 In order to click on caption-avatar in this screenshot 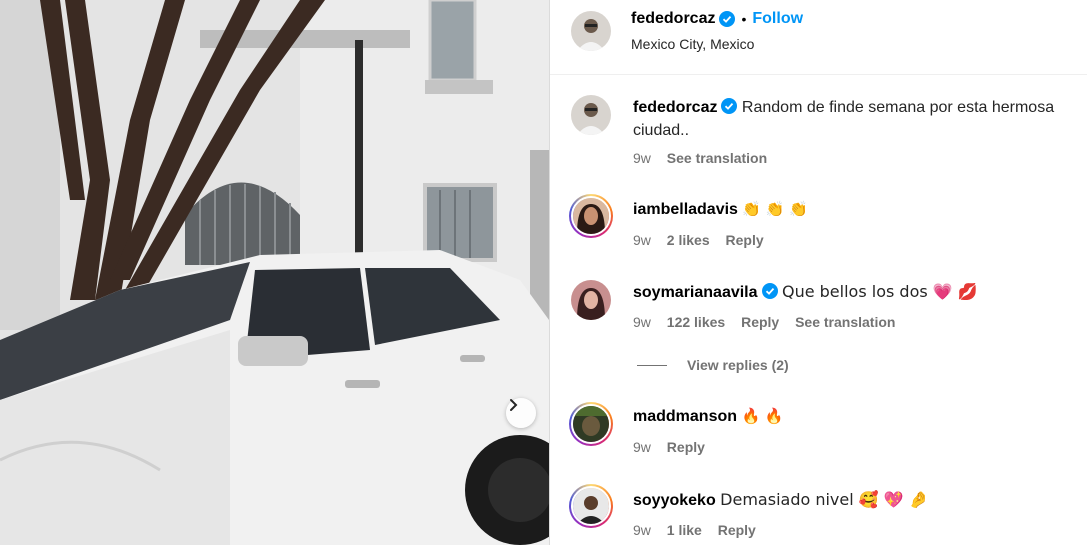, I will do `click(591, 115)`.